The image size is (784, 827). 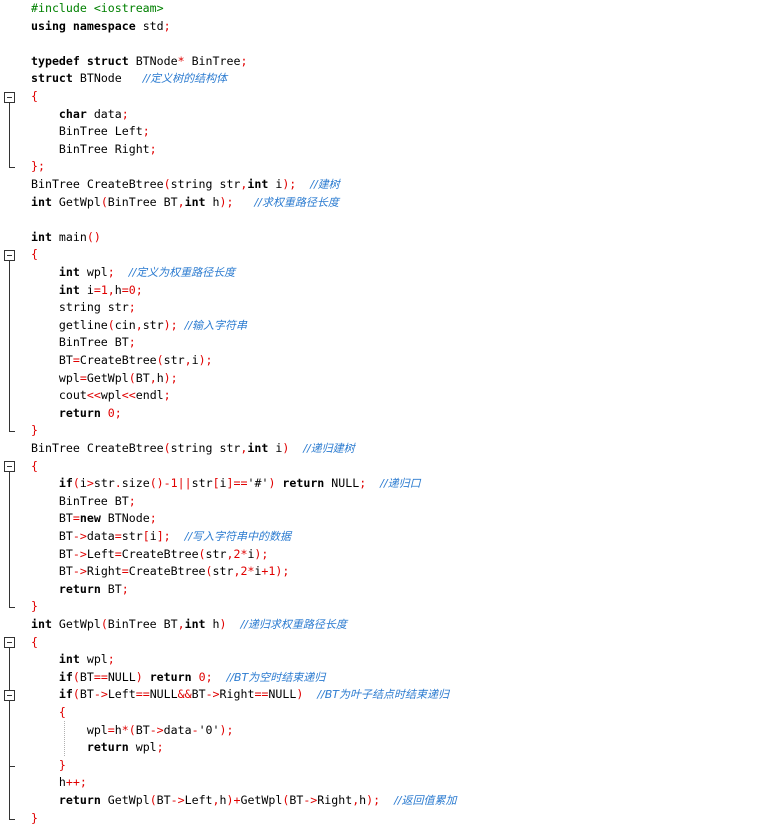 What do you see at coordinates (93, 395) in the screenshot?
I see `code-token: <<` at bounding box center [93, 395].